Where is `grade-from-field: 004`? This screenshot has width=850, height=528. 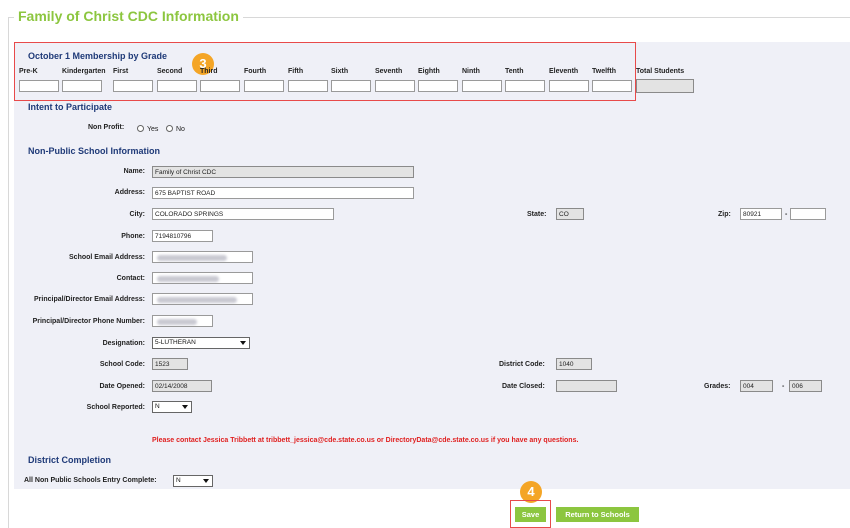 grade-from-field: 004 is located at coordinates (756, 386).